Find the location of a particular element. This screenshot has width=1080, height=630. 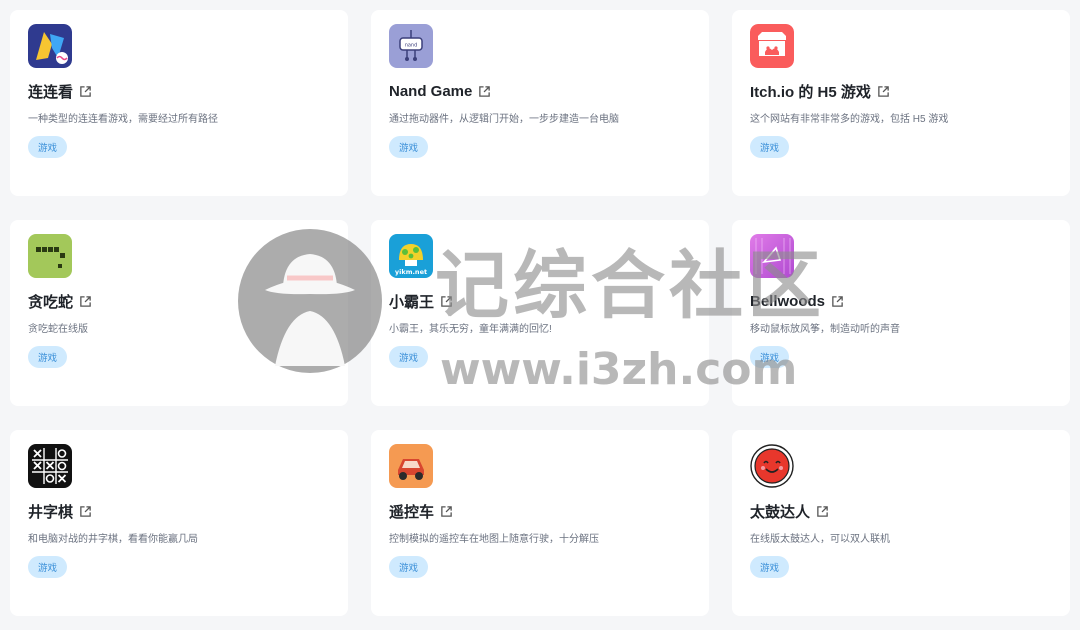

card-lianliankan: 连连看 一种类型的连连看游戏，需要经过所有路径 游戏 is located at coordinates (179, 103).